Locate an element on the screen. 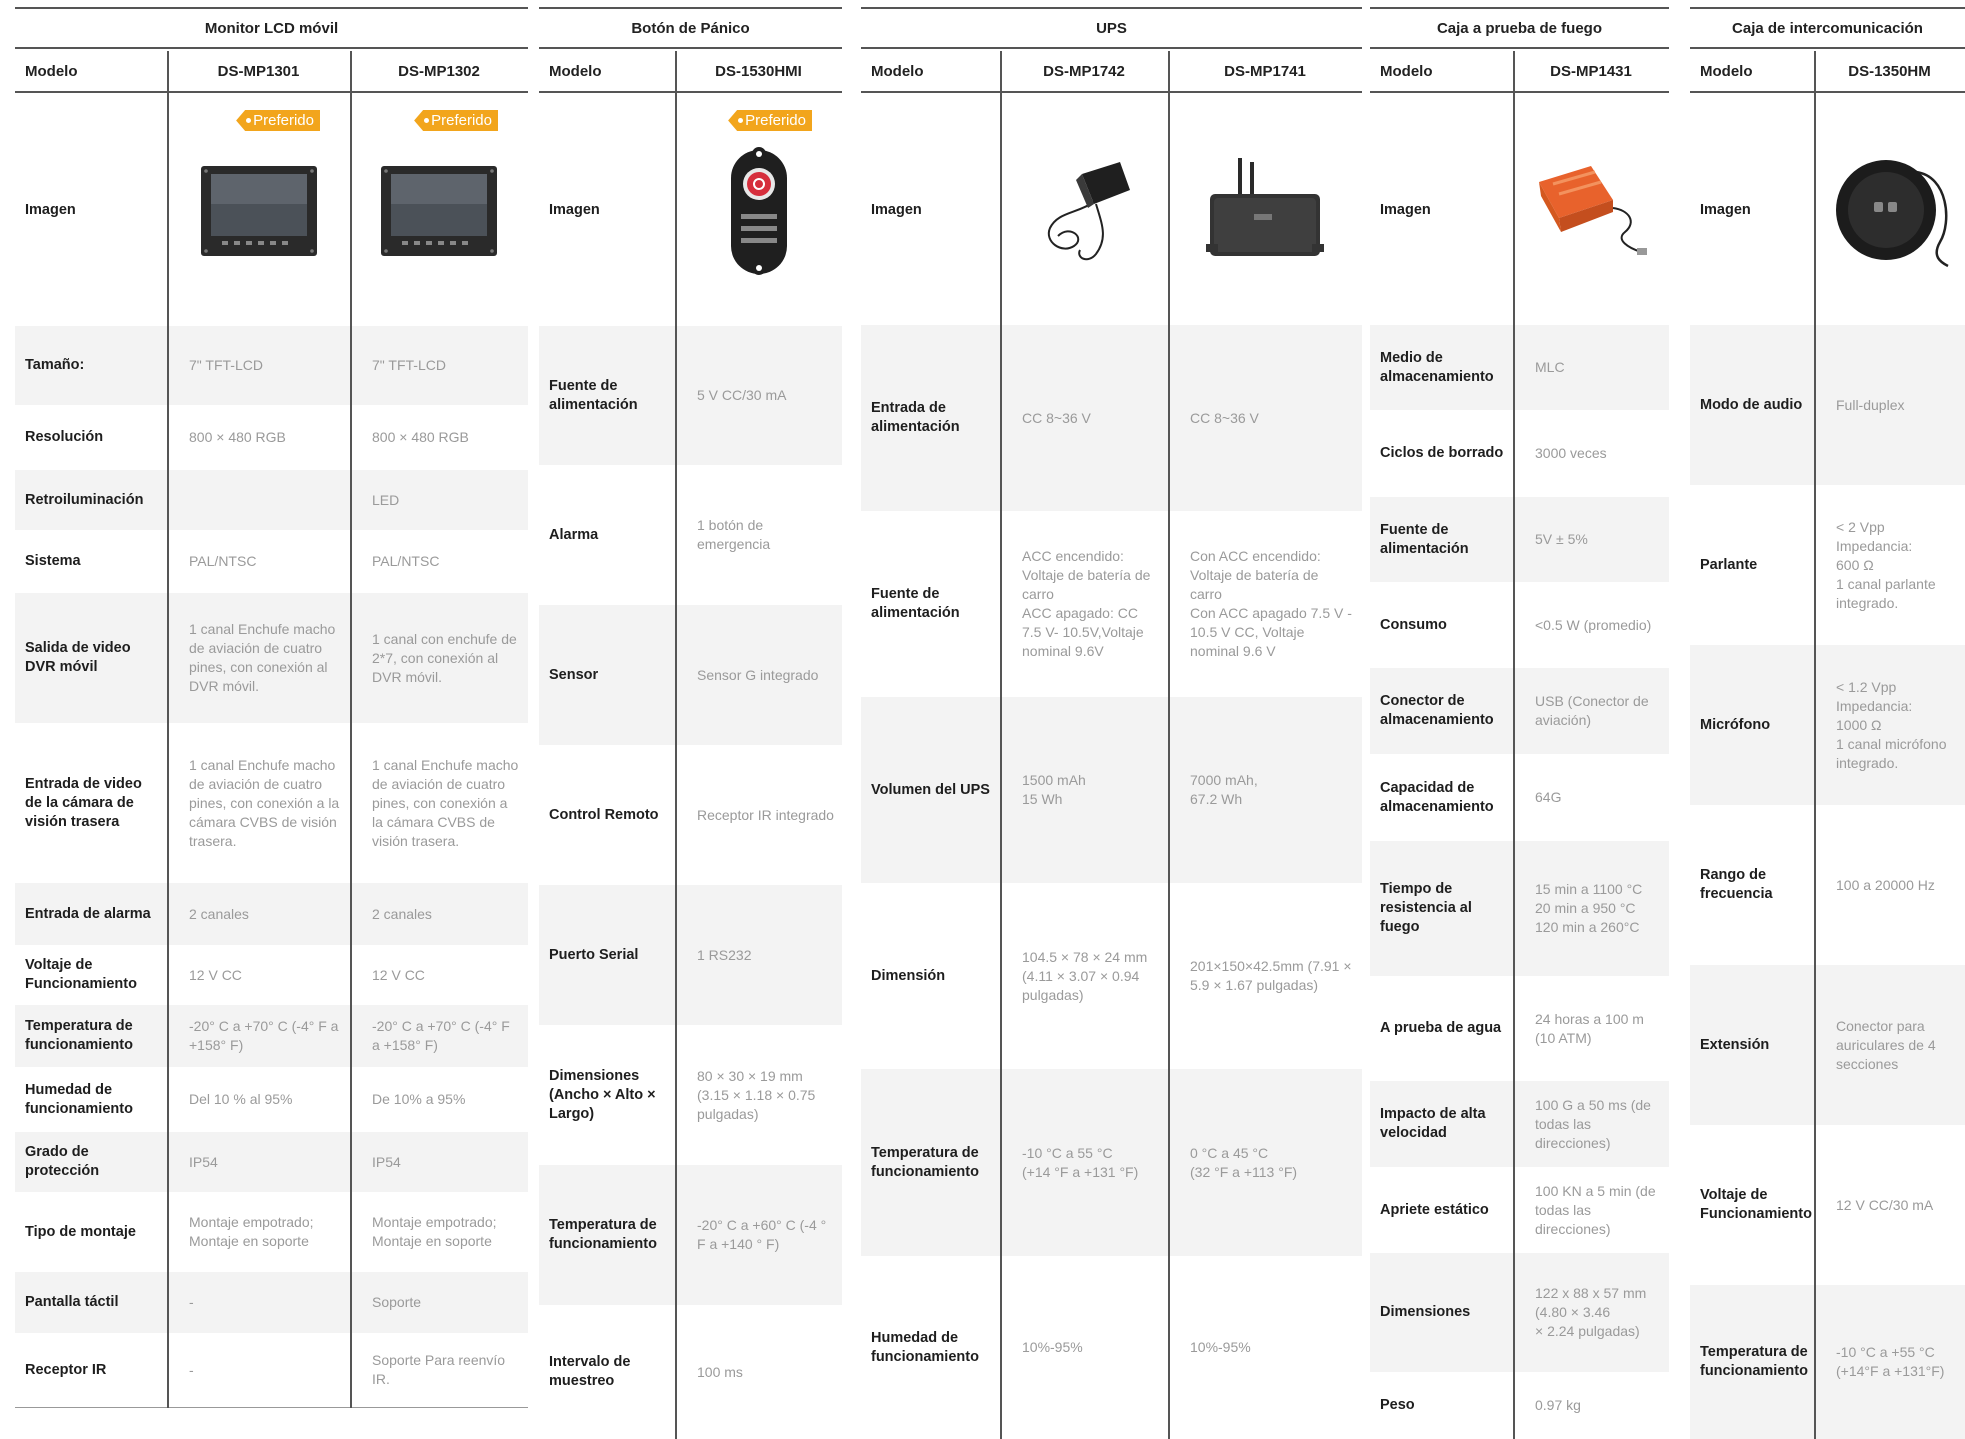 The image size is (1965, 1439). spec-row: Voltaje de Funcionamiento 12 V CC/30 mA is located at coordinates (1827, 1205).